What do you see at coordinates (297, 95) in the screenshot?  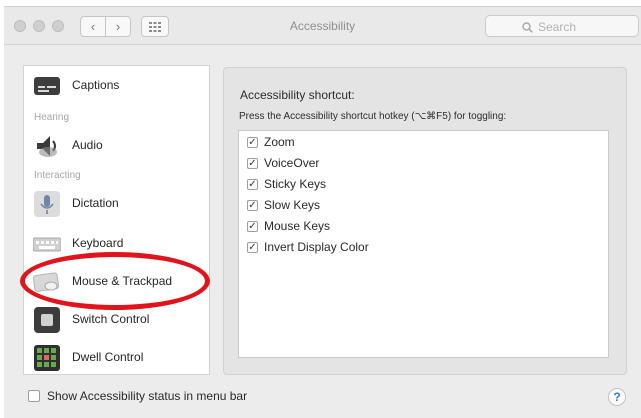 I see `panel-title: Accessibility shortcut:` at bounding box center [297, 95].